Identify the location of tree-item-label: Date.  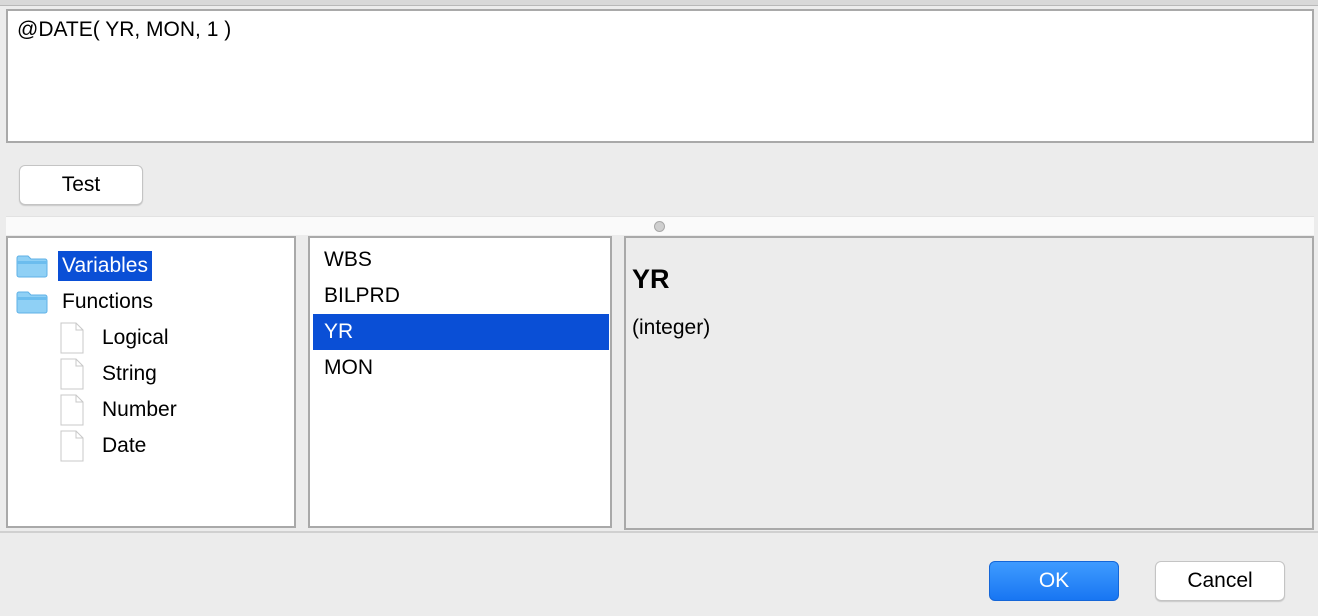
(124, 445).